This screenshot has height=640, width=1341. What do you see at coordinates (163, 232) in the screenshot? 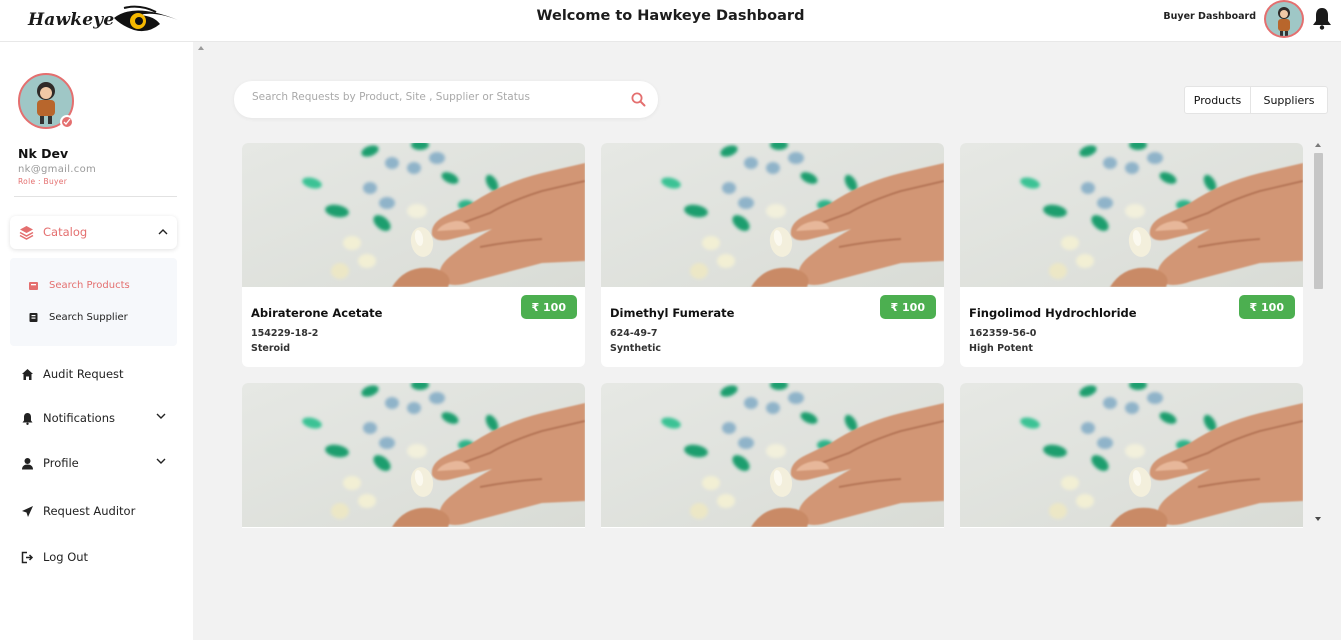
I see `chevron-up-icon` at bounding box center [163, 232].